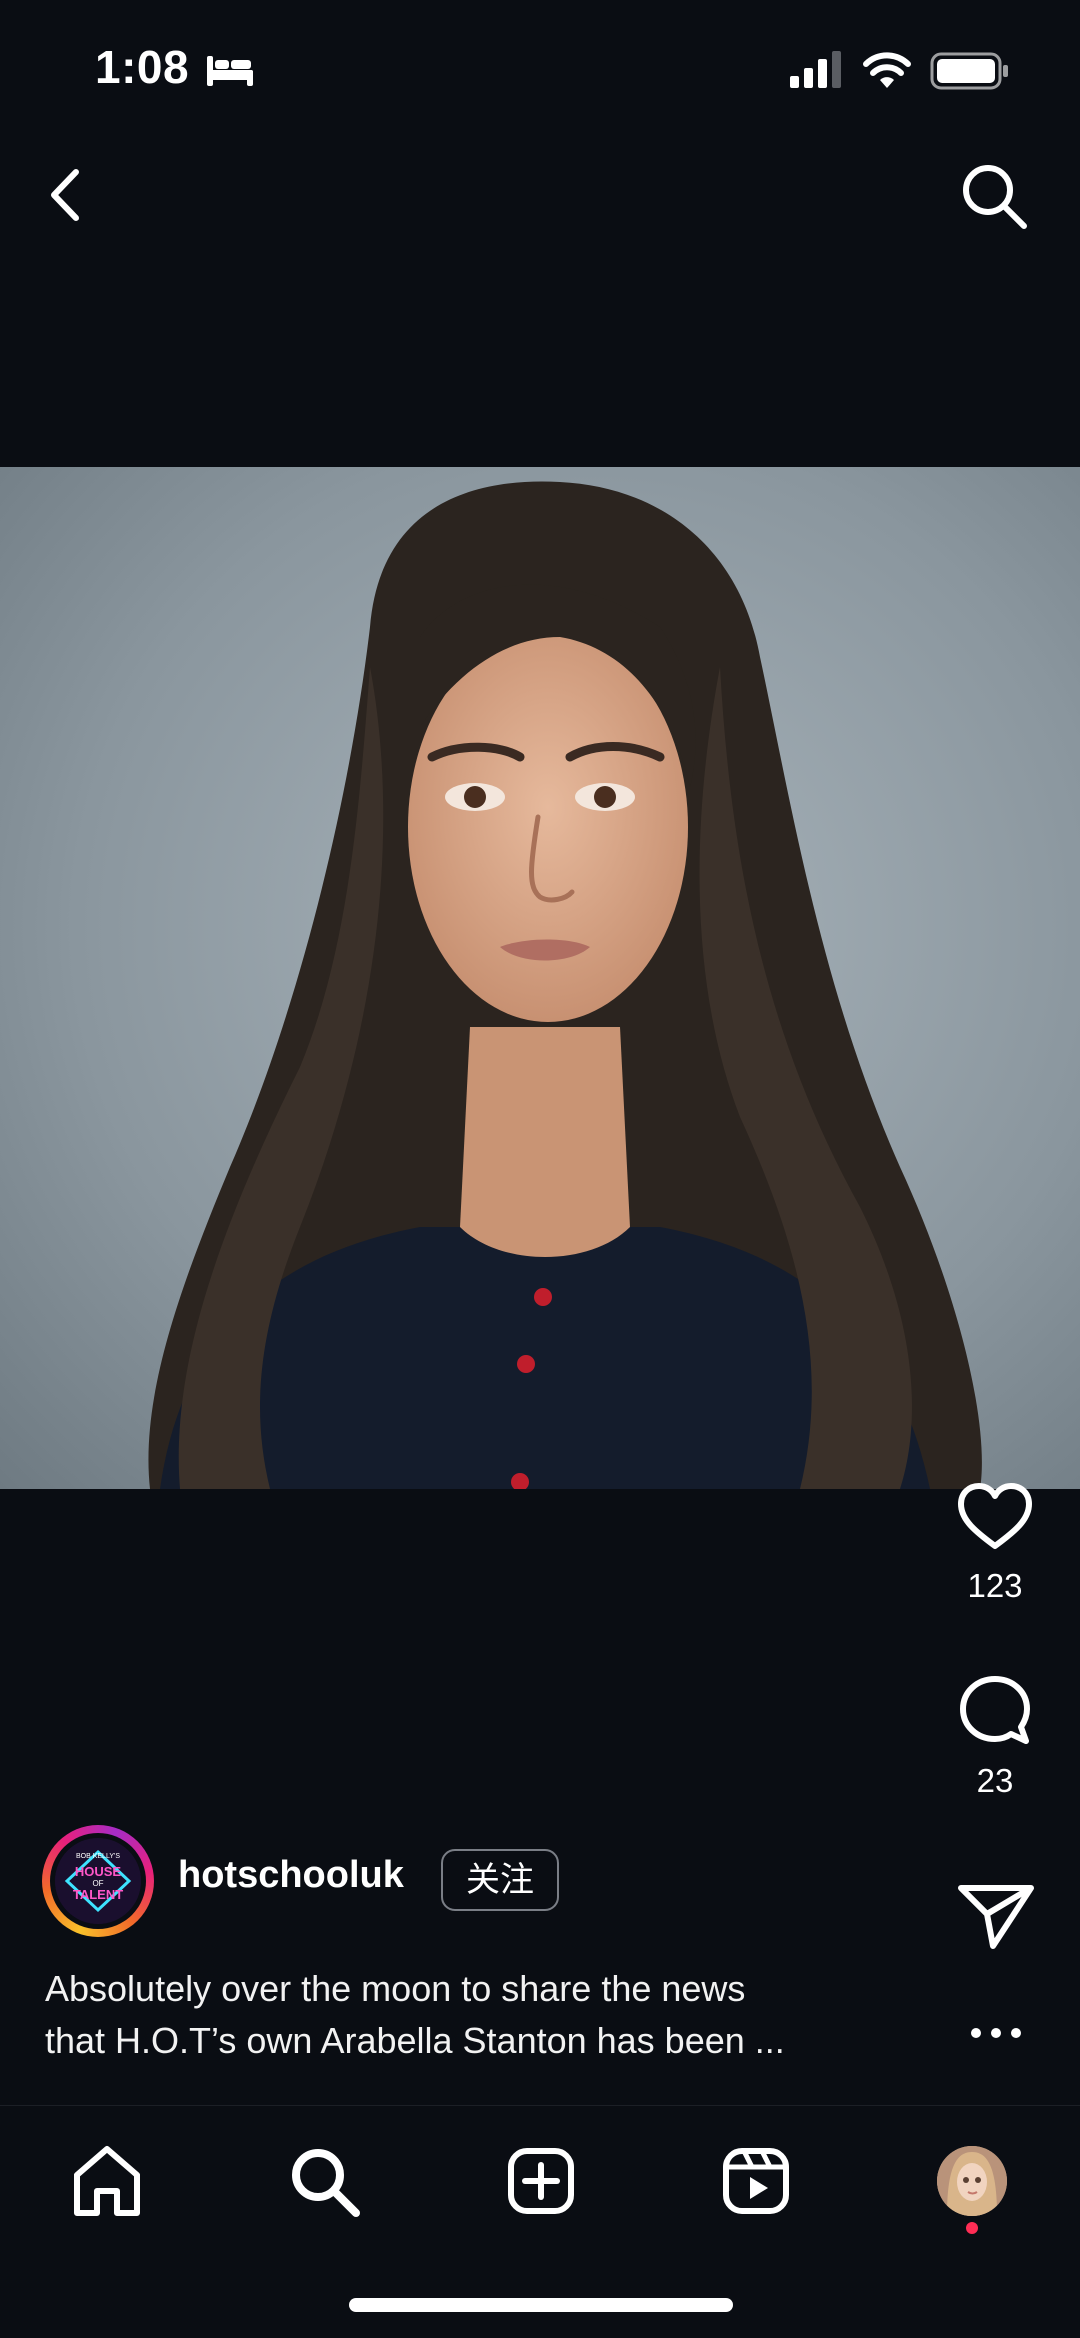 The image size is (1080, 2338). What do you see at coordinates (969, 71) in the screenshot?
I see `battery-icon` at bounding box center [969, 71].